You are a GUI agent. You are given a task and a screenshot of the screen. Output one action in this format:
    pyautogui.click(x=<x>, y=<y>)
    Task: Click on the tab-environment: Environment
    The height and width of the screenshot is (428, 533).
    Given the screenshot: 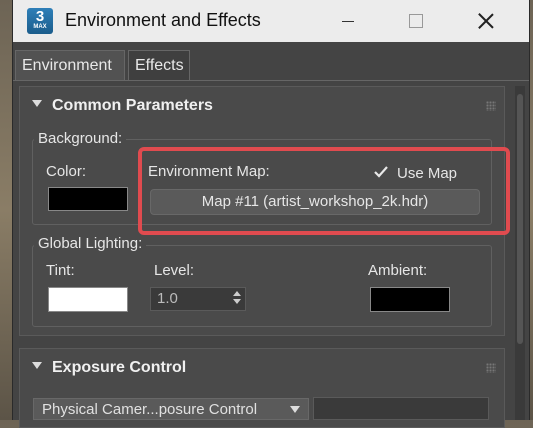 What is the action you would take?
    pyautogui.click(x=70, y=65)
    